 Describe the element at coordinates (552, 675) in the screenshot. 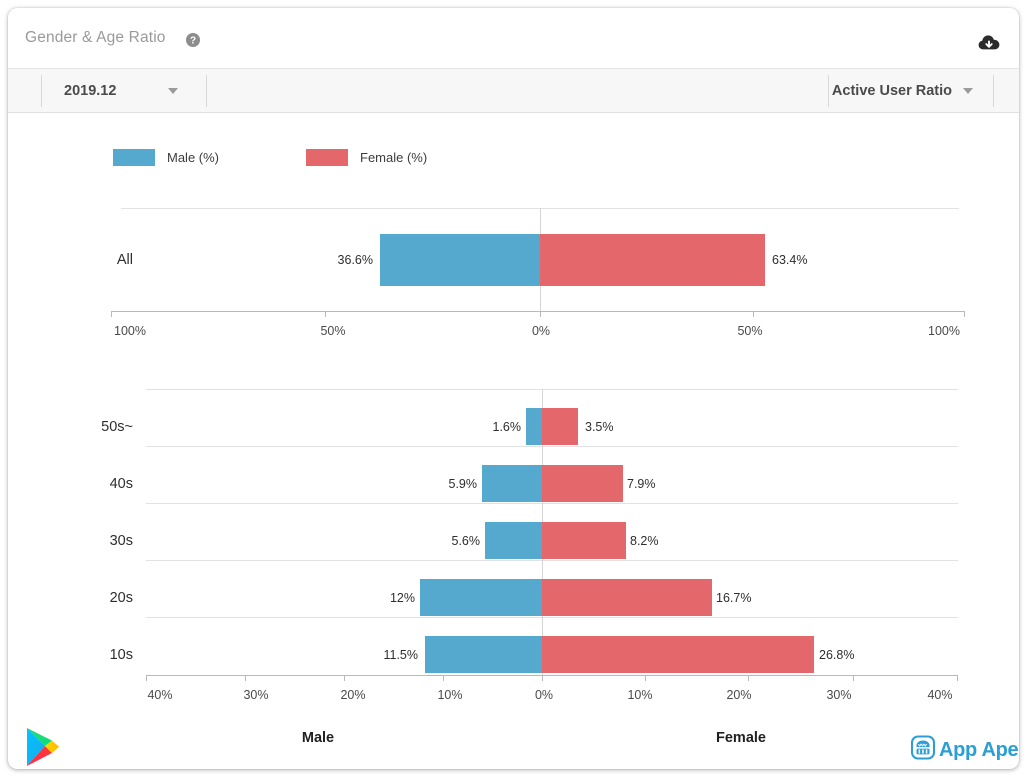

I see `x-axis-by-age` at that location.